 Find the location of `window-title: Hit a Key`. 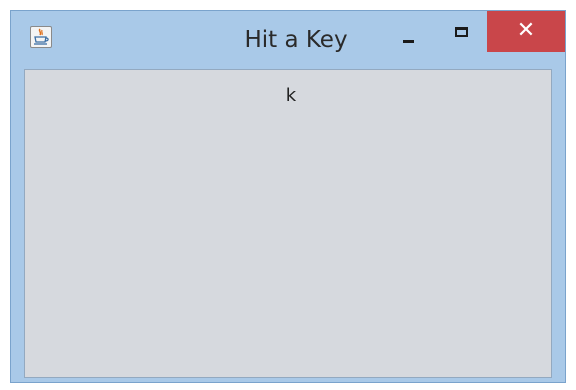

window-title: Hit a Key is located at coordinates (296, 40).